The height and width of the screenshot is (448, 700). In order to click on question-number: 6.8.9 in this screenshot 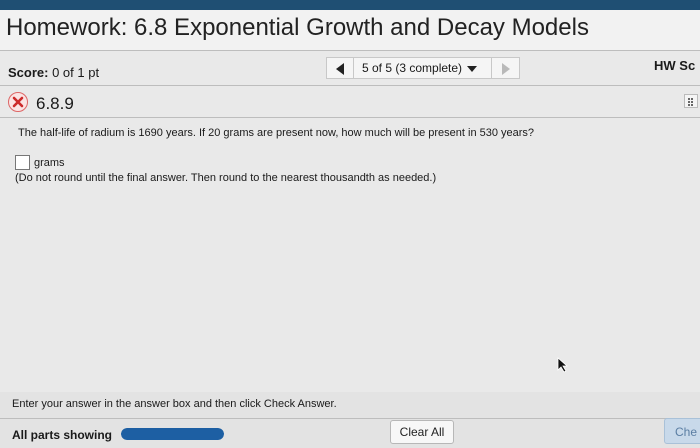, I will do `click(55, 103)`.